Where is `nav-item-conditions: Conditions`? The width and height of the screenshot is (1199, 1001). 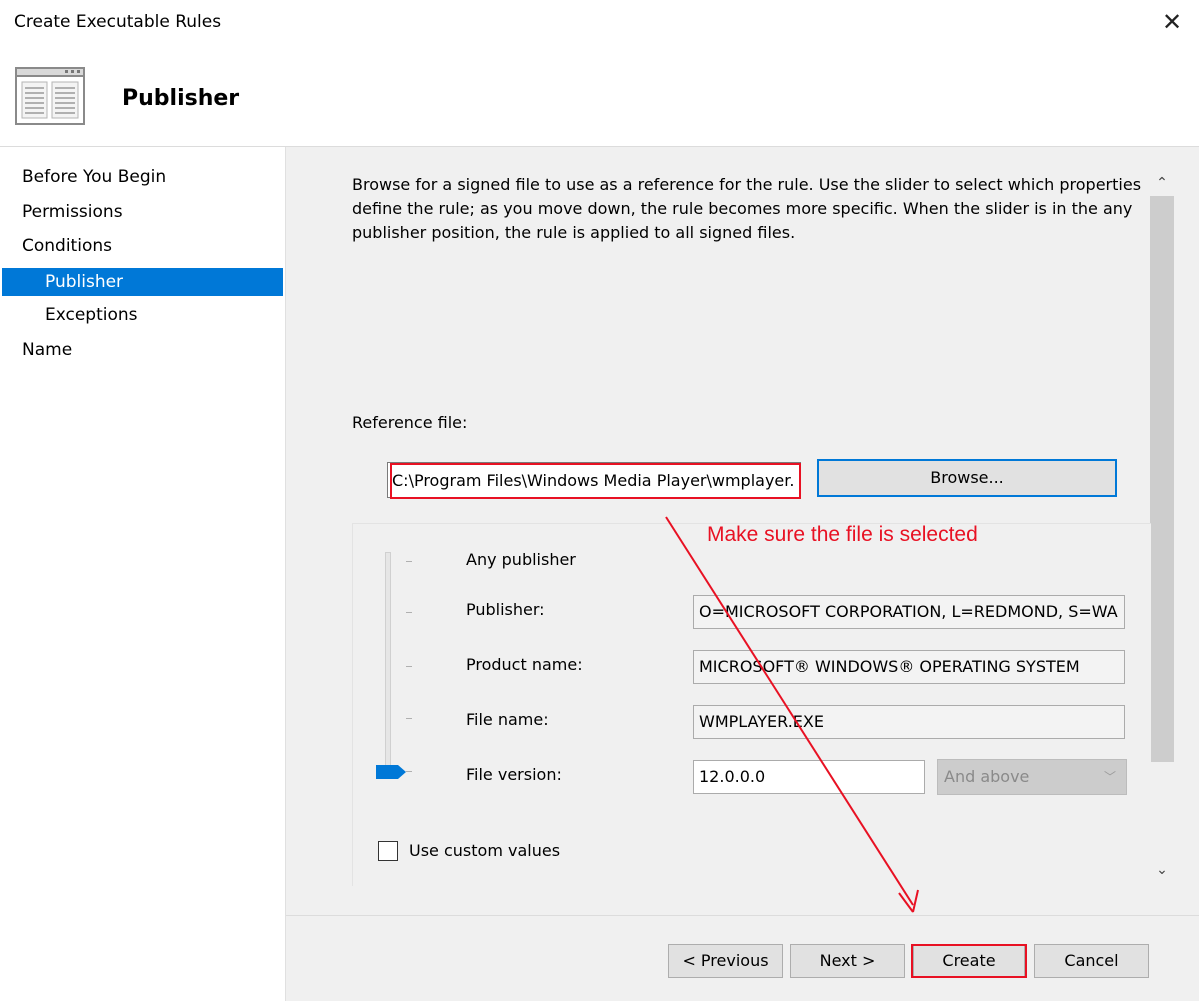 nav-item-conditions: Conditions is located at coordinates (141, 246).